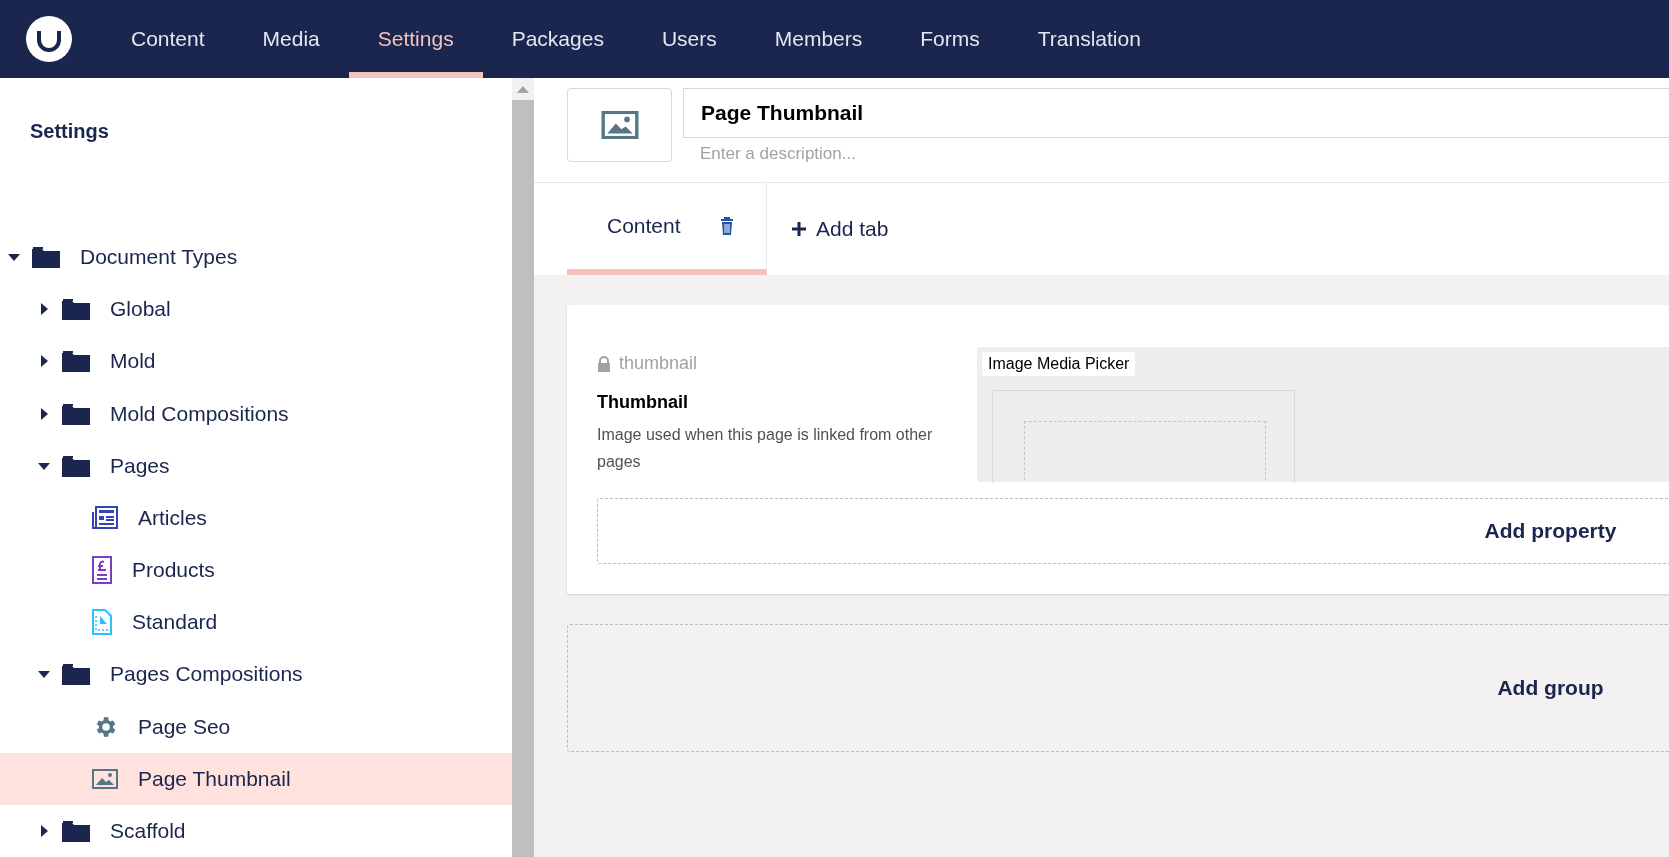 Image resolution: width=1669 pixels, height=857 pixels. What do you see at coordinates (523, 467) in the screenshot?
I see `scrollbar` at bounding box center [523, 467].